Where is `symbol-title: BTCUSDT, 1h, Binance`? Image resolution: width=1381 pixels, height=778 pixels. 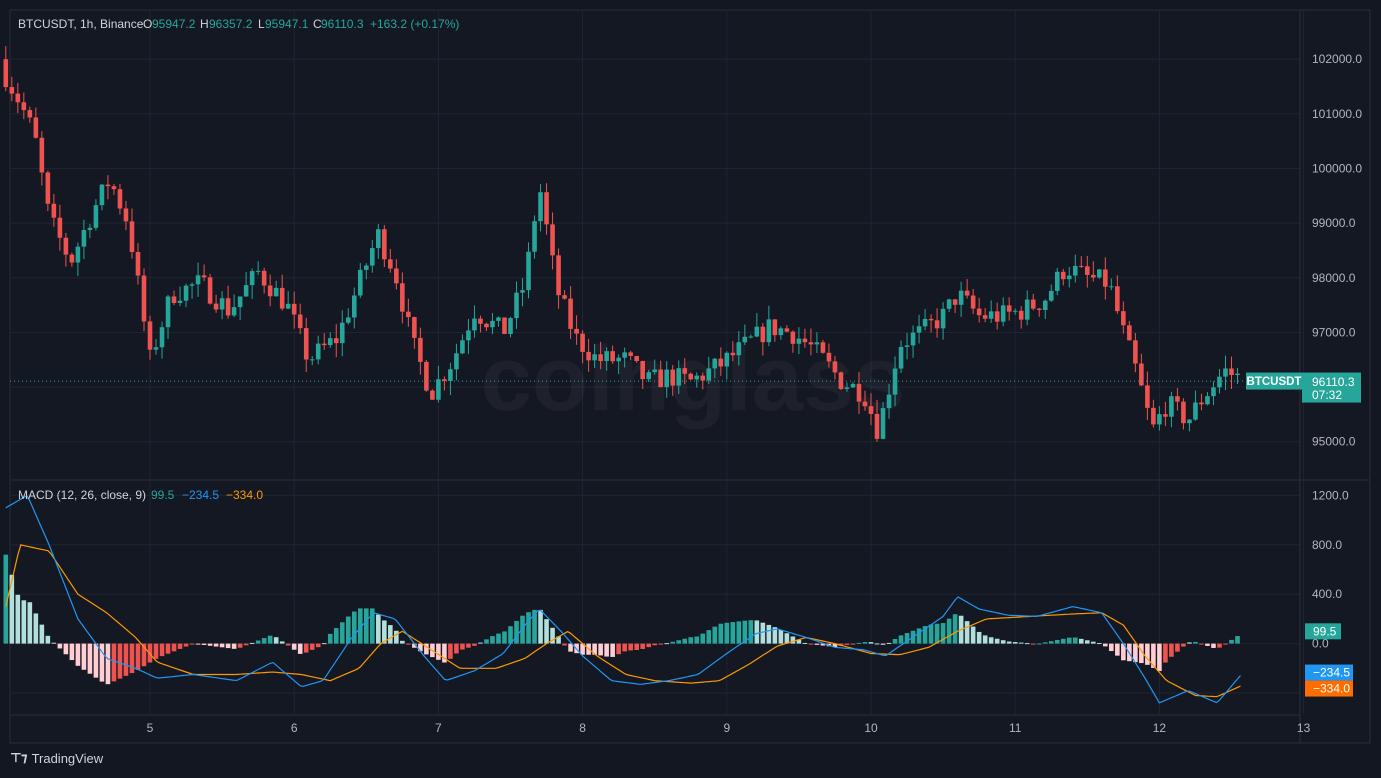 symbol-title: BTCUSDT, 1h, Binance is located at coordinates (81, 24).